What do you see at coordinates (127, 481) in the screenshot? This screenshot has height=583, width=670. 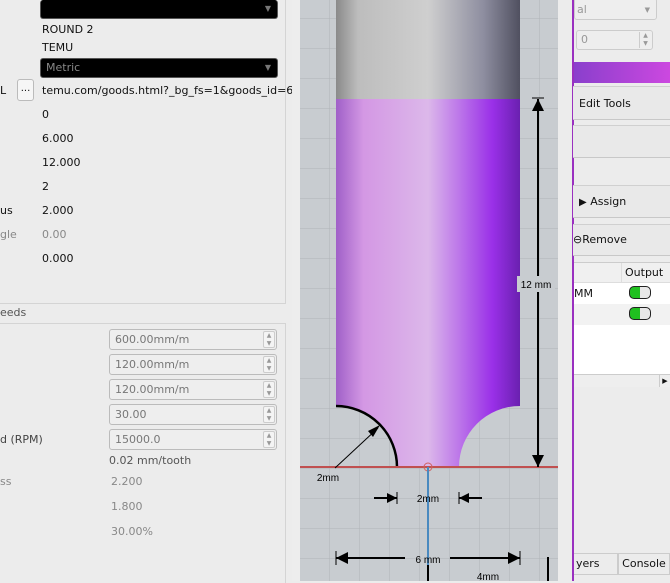 I see `depth-per-pass: 2.200` at bounding box center [127, 481].